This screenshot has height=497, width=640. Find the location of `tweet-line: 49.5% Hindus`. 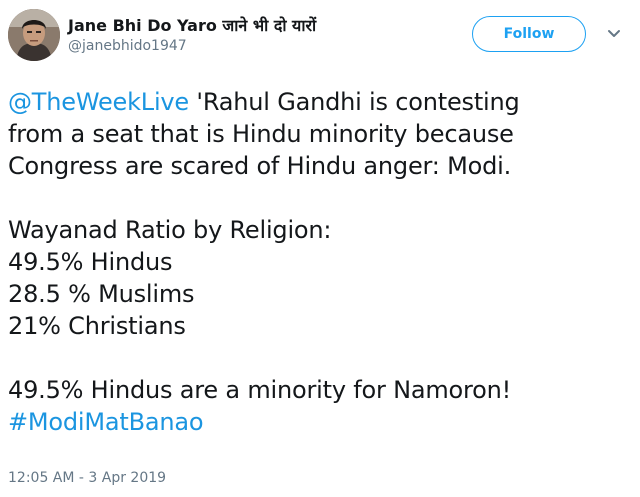

tweet-line: 49.5% Hindus is located at coordinates (90, 262).